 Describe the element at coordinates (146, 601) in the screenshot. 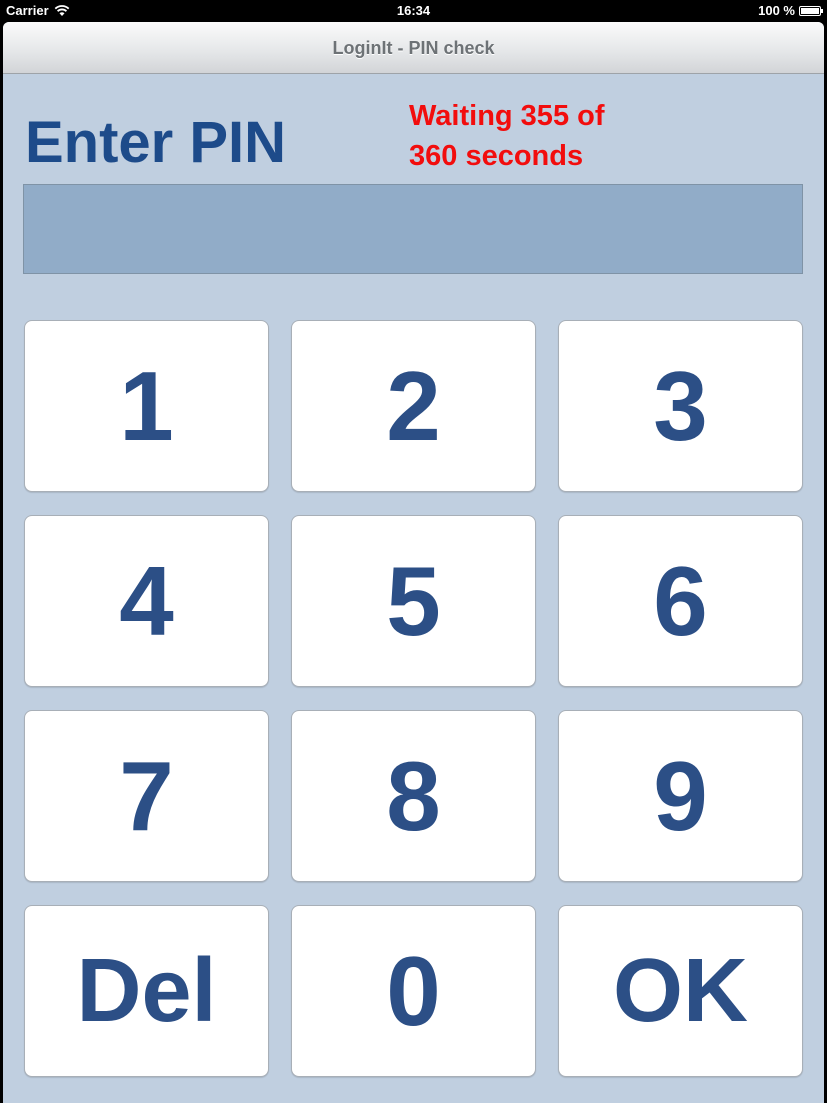

I see `key-4: 4` at that location.